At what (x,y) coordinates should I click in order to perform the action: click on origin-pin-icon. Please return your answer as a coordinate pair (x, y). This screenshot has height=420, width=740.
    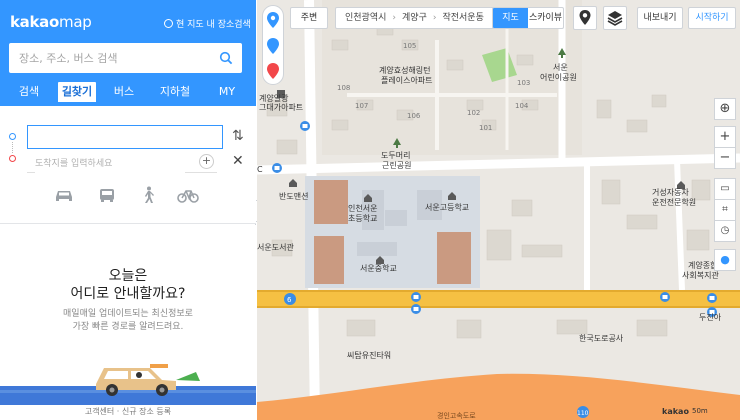
    Looking at the image, I should click on (273, 46).